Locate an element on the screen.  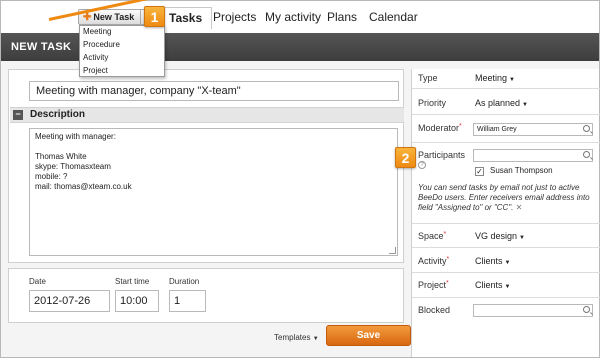
templates-dropdown: Templates ▼ is located at coordinates (296, 337).